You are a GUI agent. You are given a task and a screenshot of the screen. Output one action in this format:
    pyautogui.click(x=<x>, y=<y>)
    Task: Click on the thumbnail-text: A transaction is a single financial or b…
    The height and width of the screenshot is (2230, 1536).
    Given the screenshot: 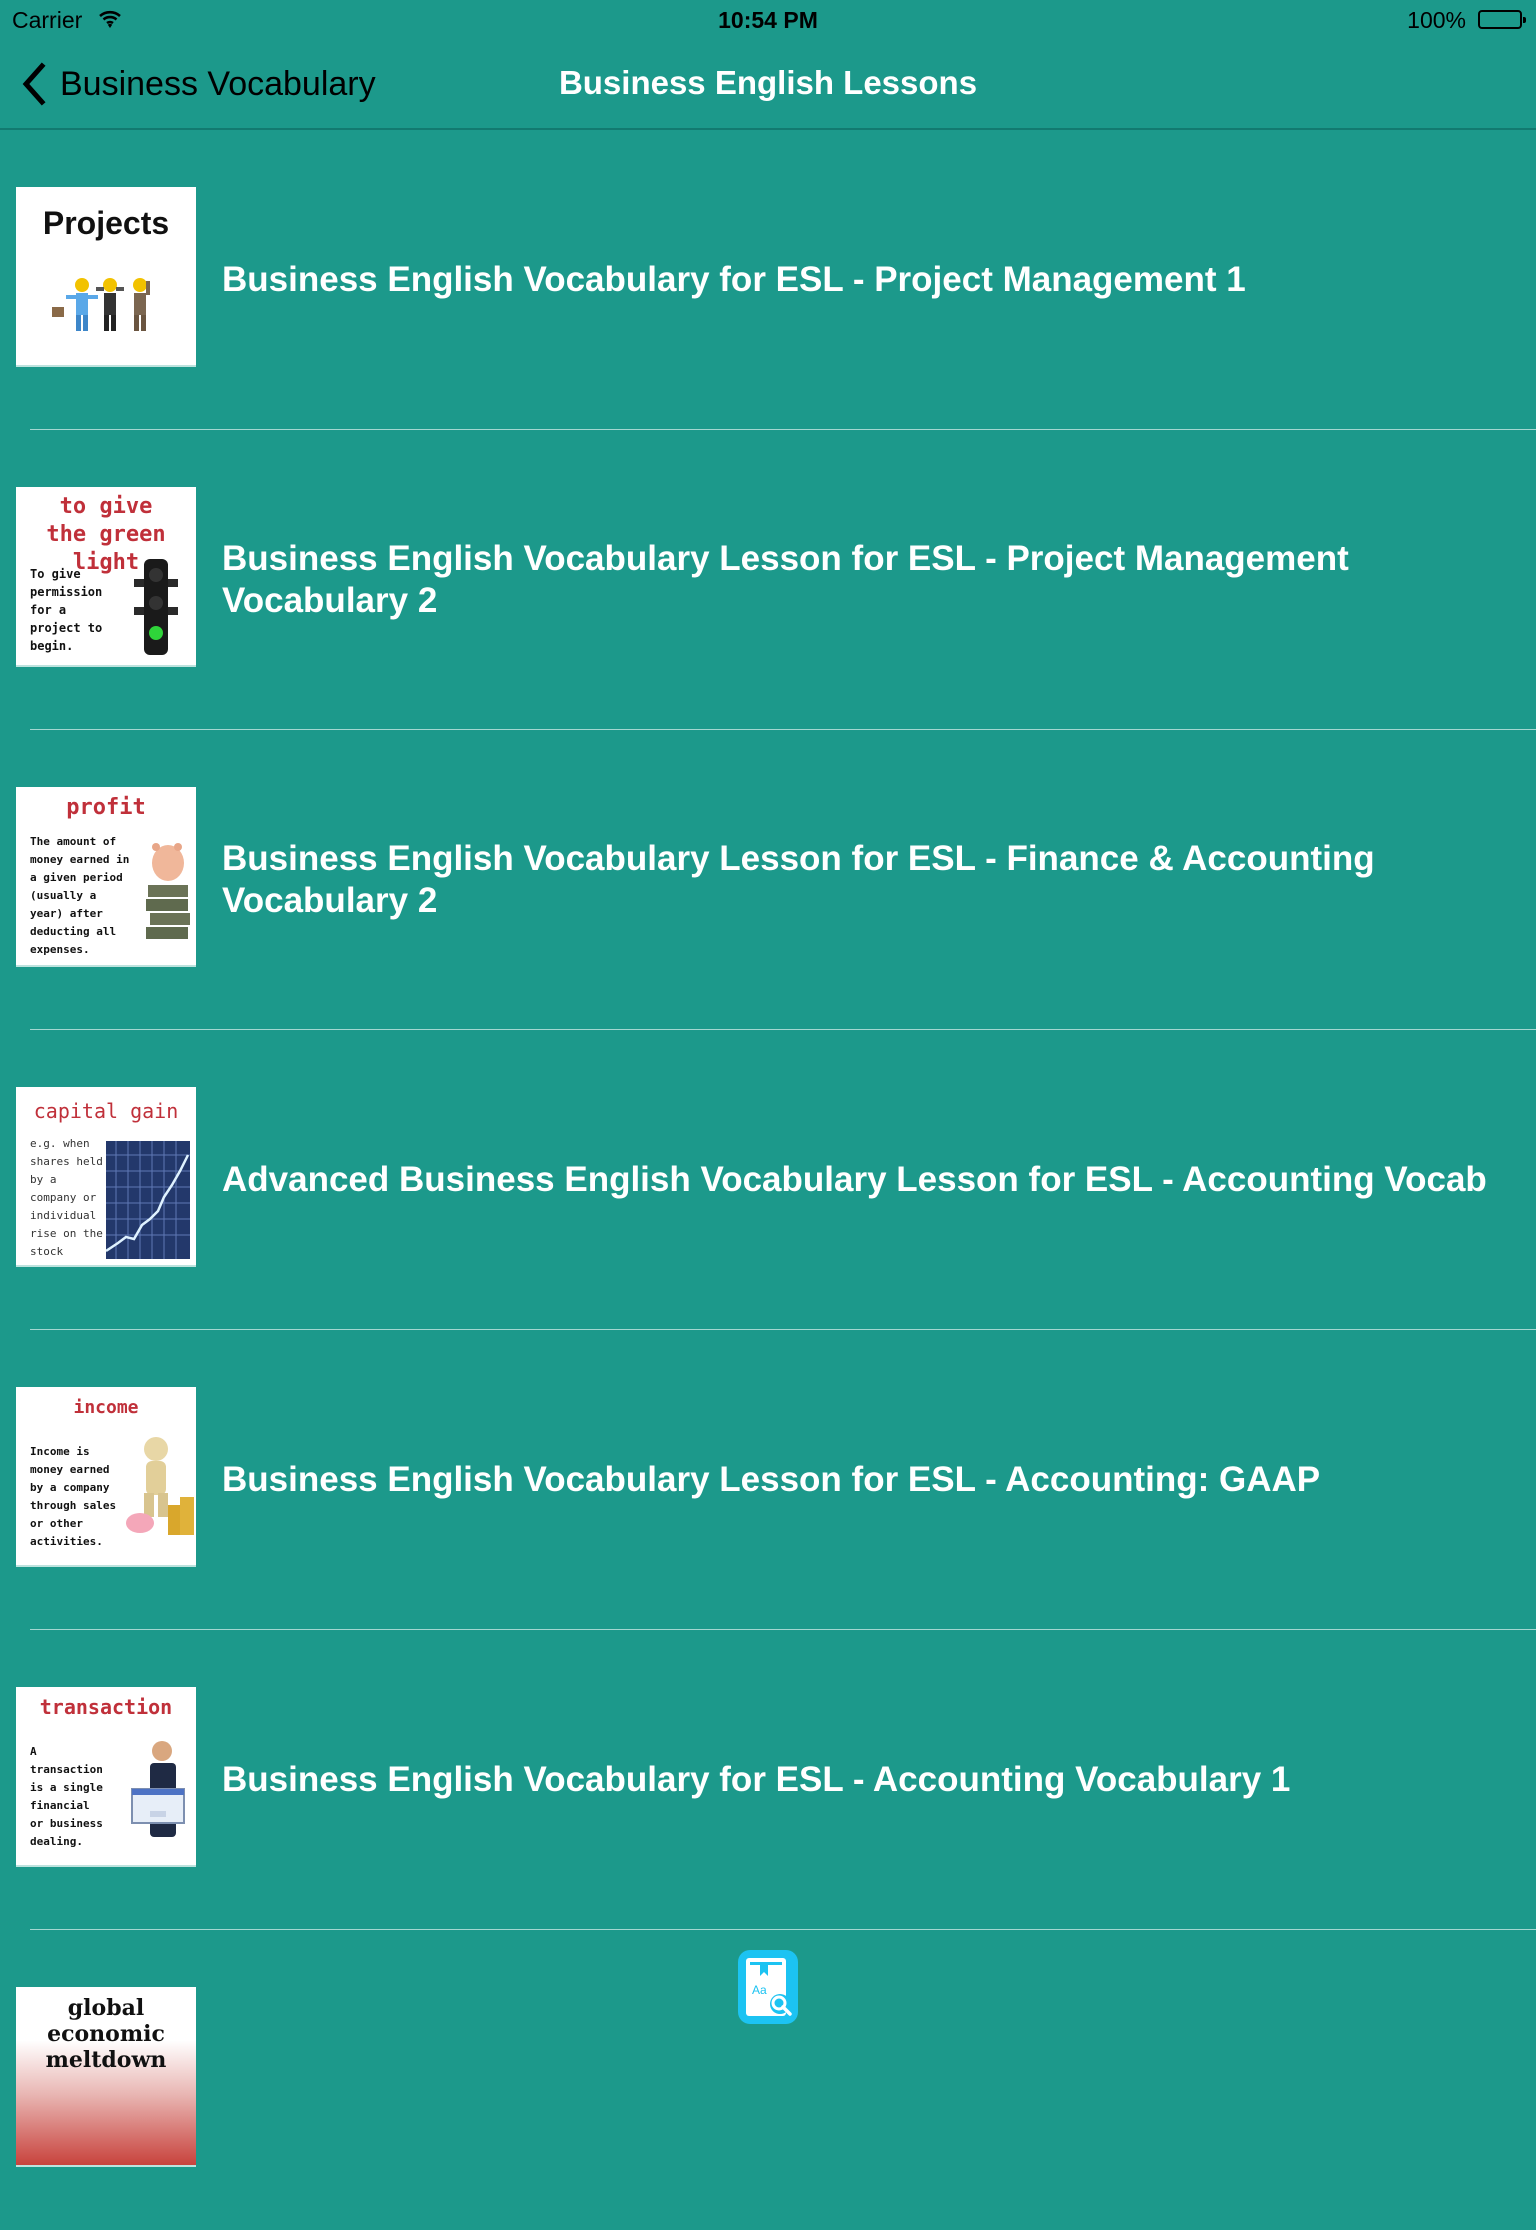 What is the action you would take?
    pyautogui.click(x=66, y=1796)
    